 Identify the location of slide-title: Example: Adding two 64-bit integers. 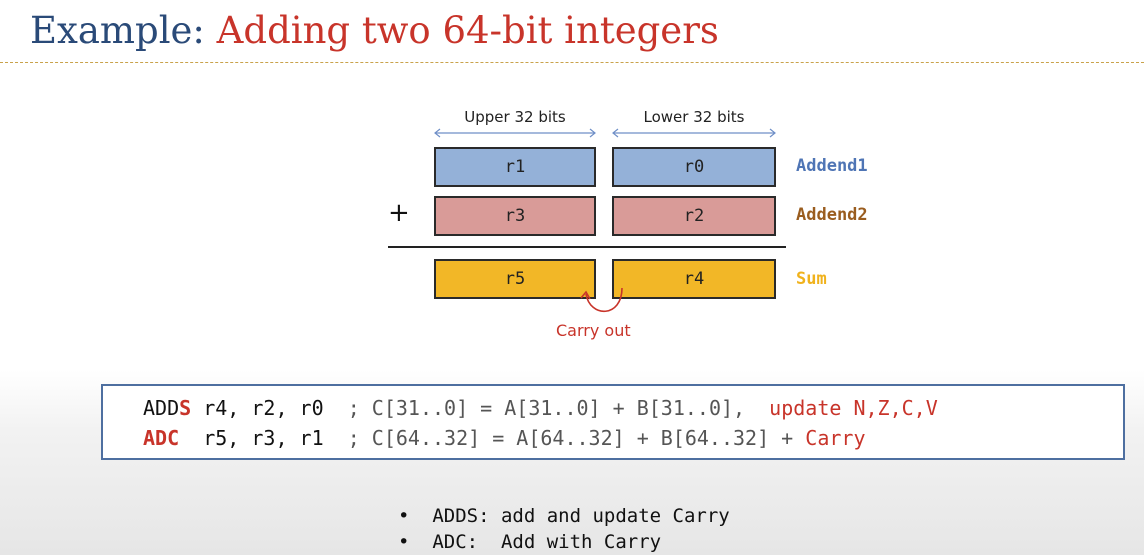
(374, 31).